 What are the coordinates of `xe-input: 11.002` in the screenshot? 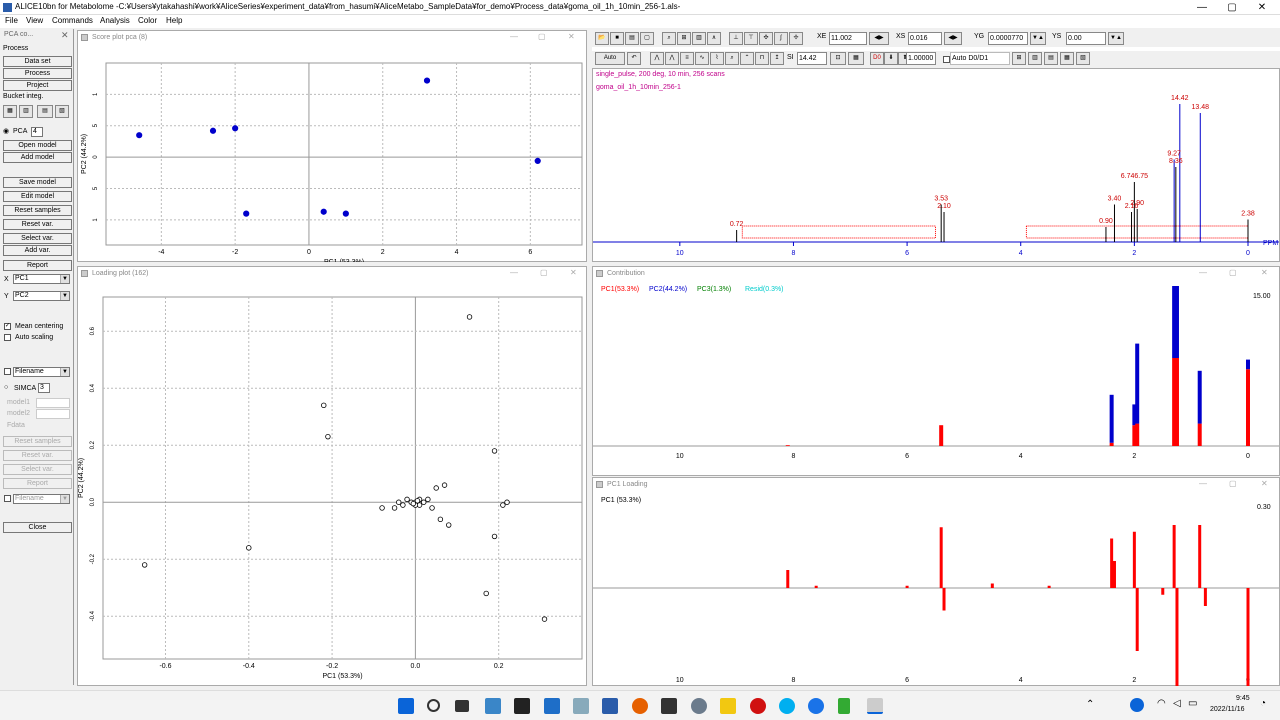 It's located at (848, 38).